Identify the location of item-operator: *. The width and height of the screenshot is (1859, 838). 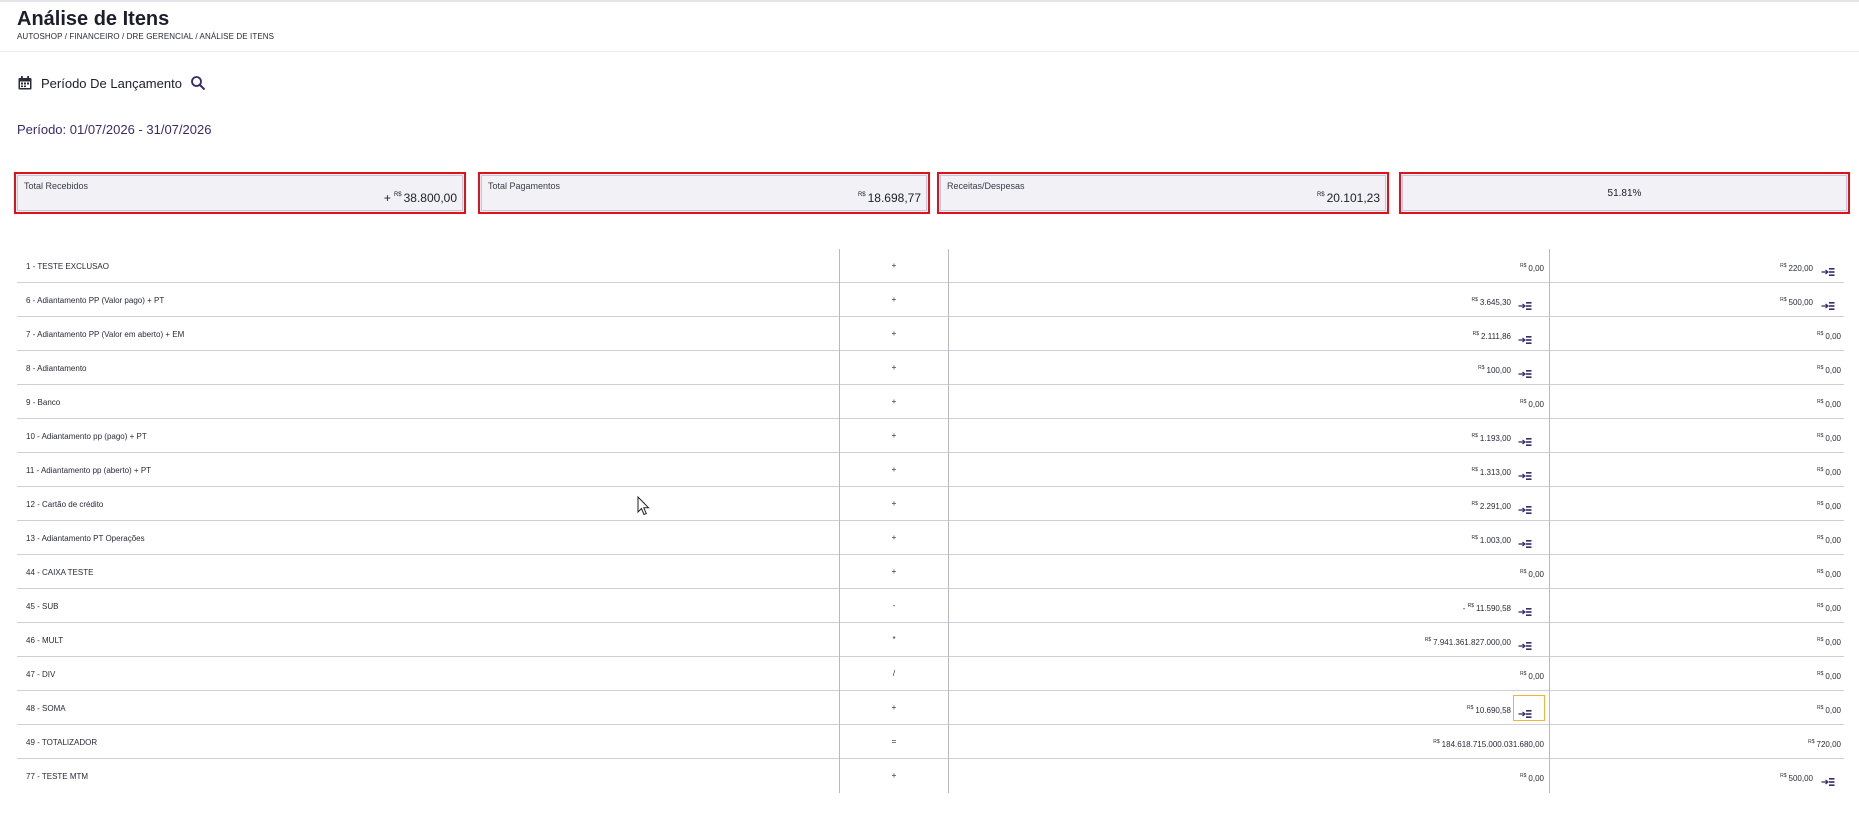
(894, 640).